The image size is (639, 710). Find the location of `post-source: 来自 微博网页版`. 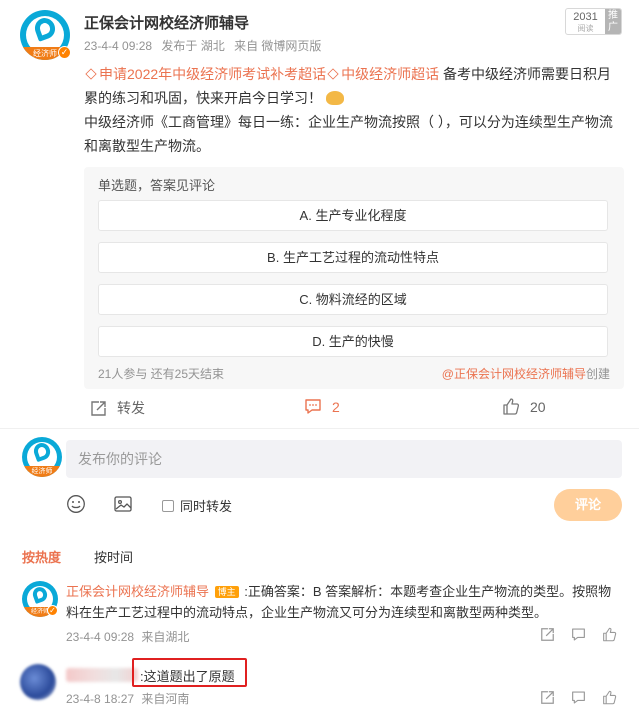

post-source: 来自 微博网页版 is located at coordinates (278, 46).